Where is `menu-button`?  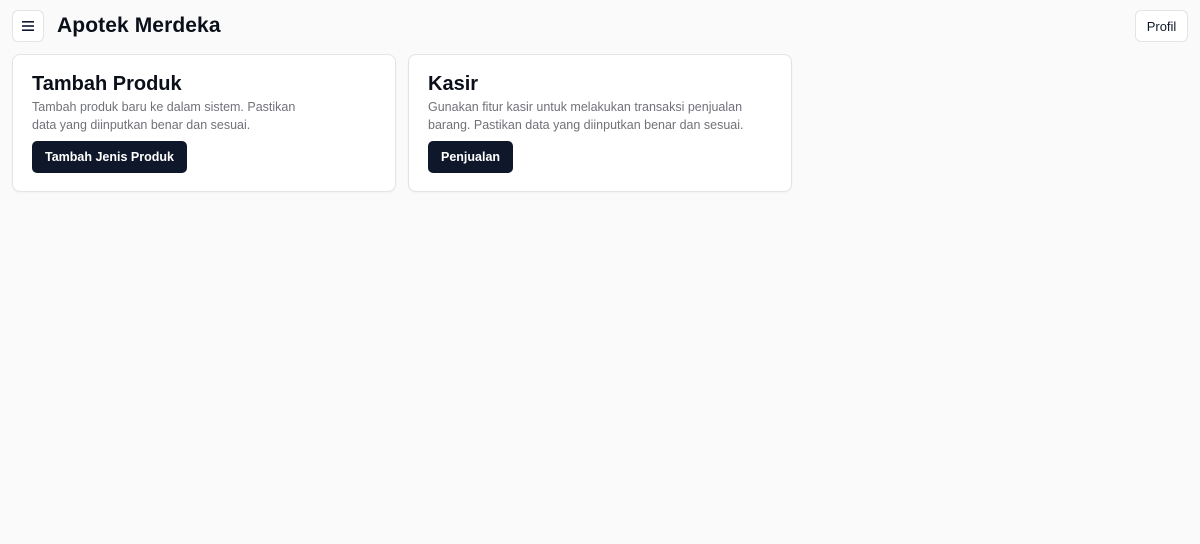
menu-button is located at coordinates (28, 26).